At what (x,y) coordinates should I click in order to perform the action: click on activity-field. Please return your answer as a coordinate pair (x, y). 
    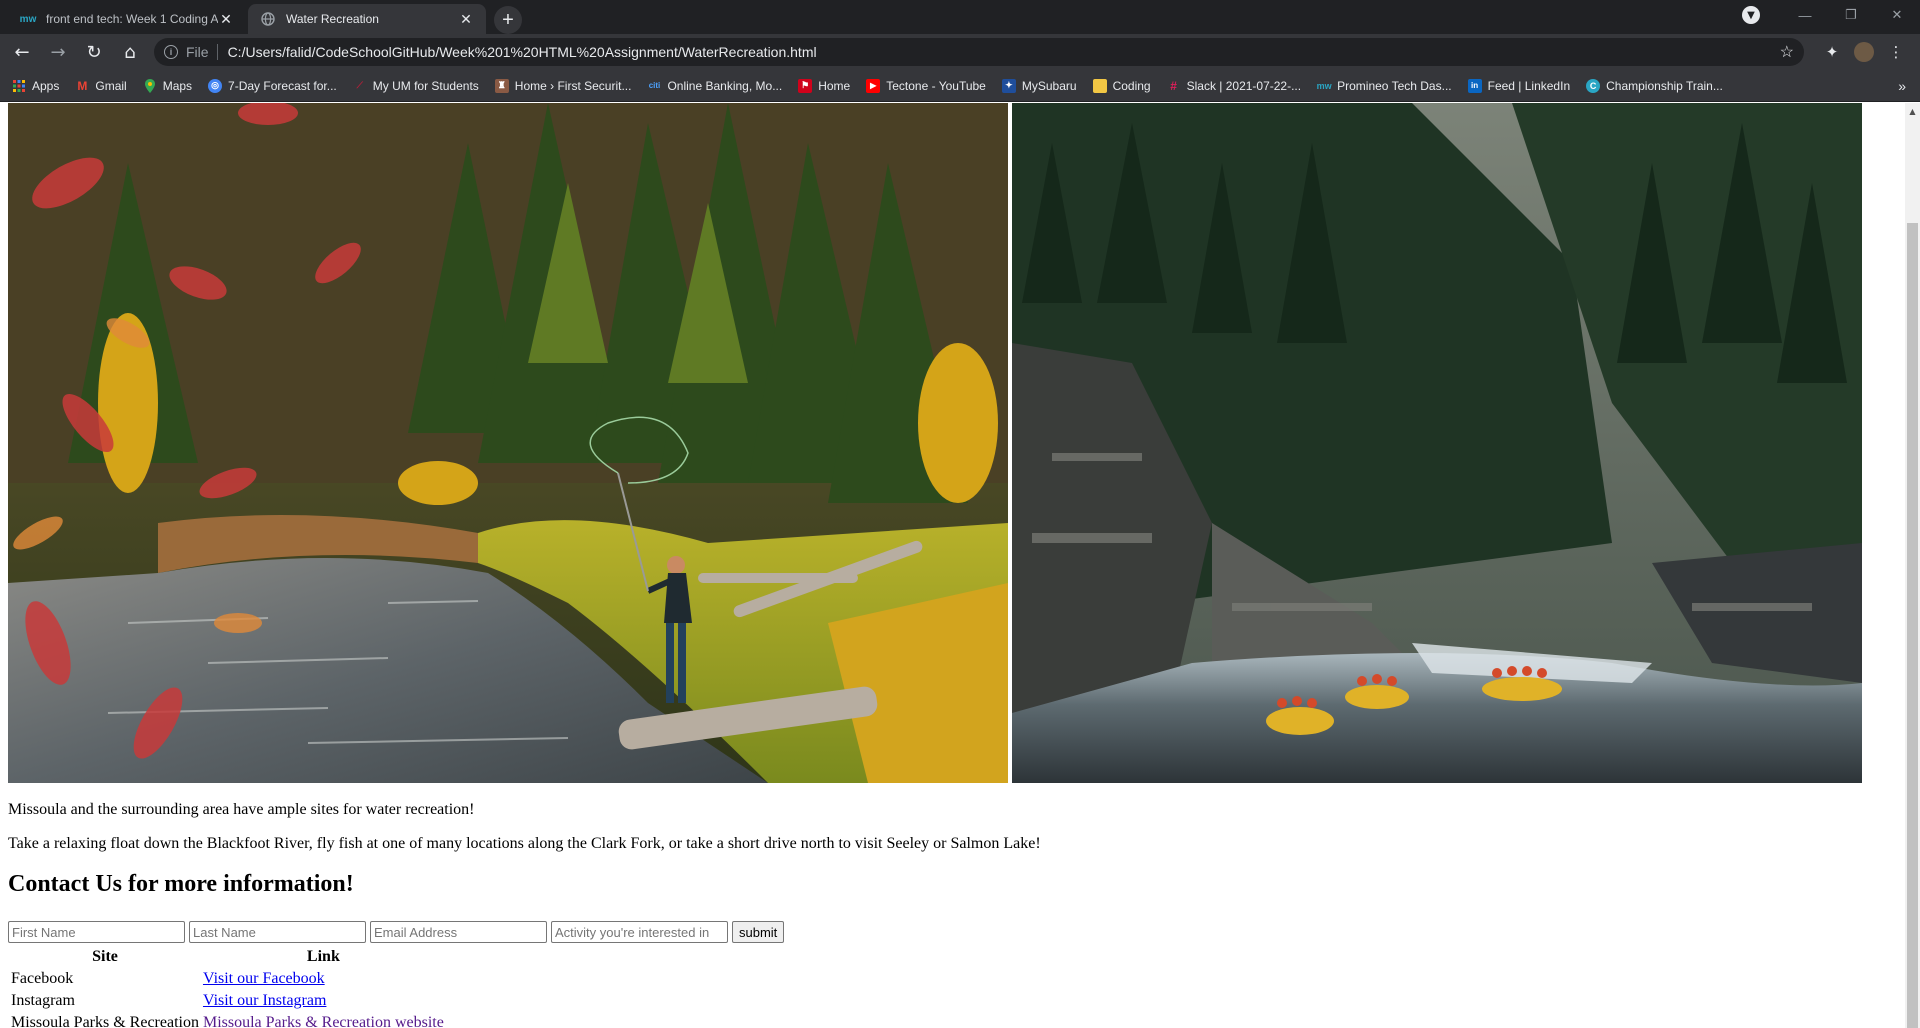
    Looking at the image, I should click on (639, 932).